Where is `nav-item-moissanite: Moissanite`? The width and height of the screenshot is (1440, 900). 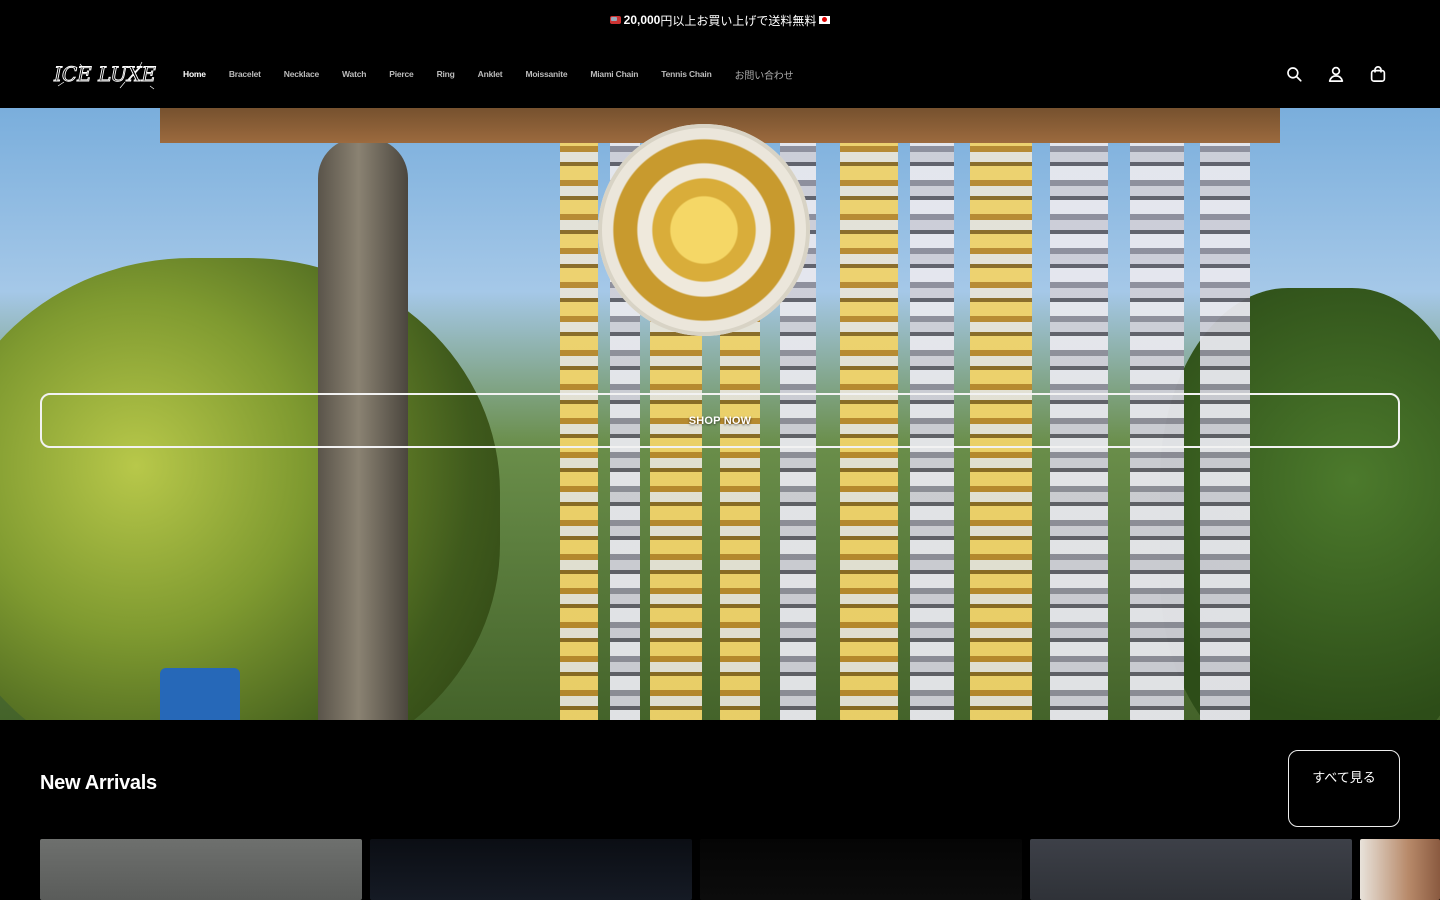
nav-item-moissanite: Moissanite is located at coordinates (546, 74).